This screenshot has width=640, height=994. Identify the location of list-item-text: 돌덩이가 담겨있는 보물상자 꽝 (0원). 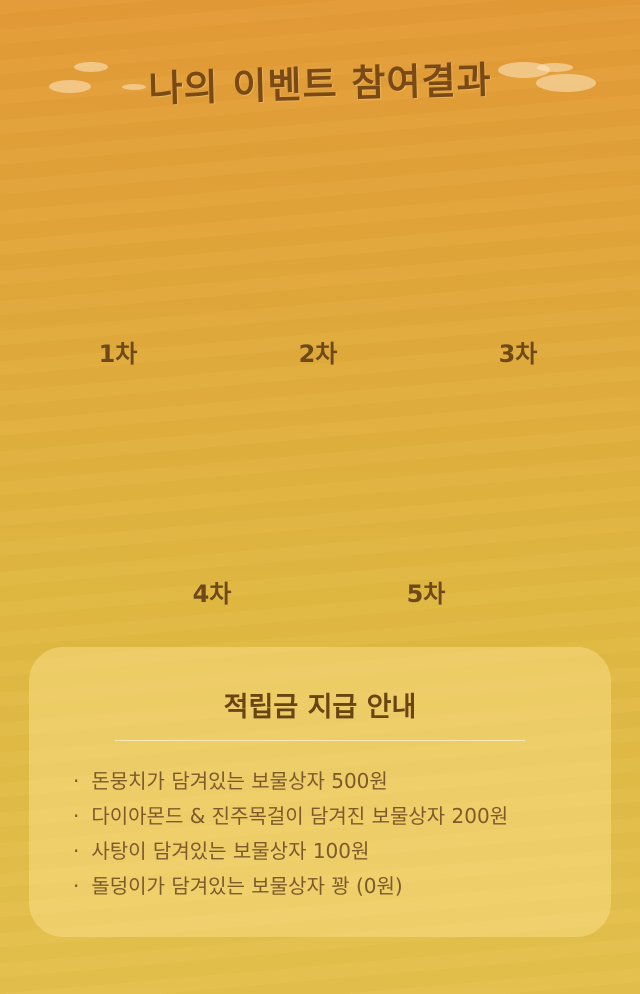
(247, 886).